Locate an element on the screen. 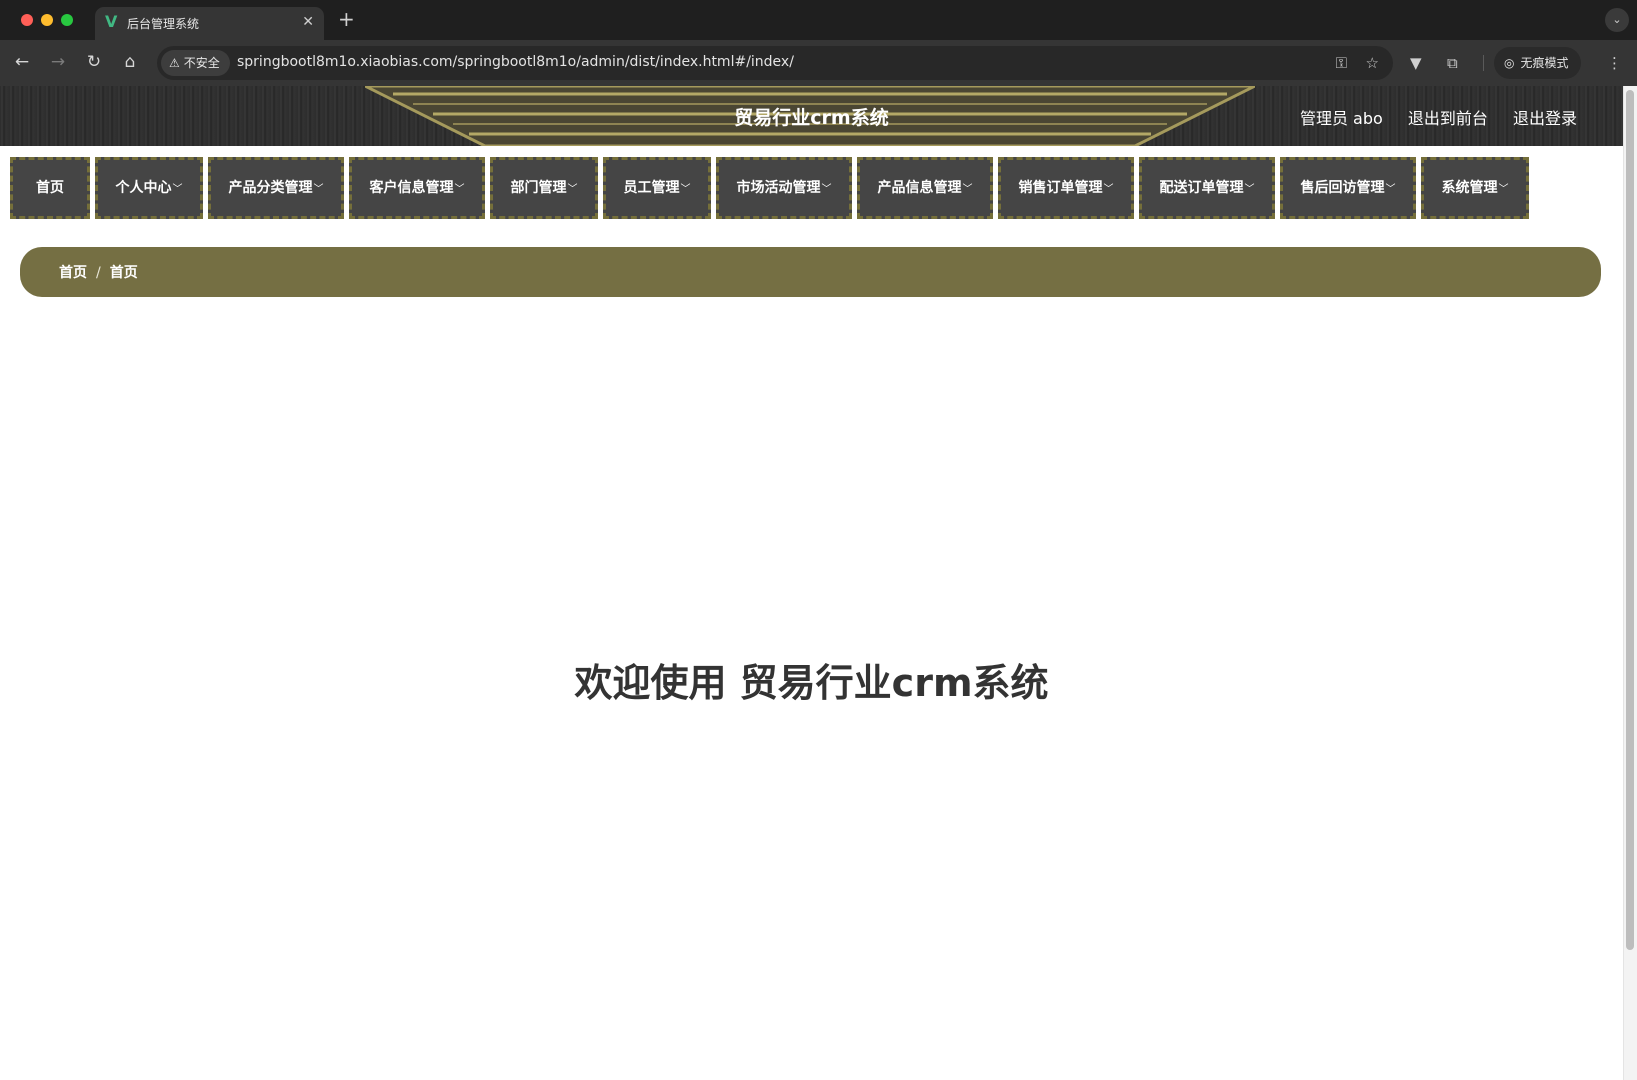 The image size is (1637, 1080). menu-item-label: 部门管理 is located at coordinates (538, 188).